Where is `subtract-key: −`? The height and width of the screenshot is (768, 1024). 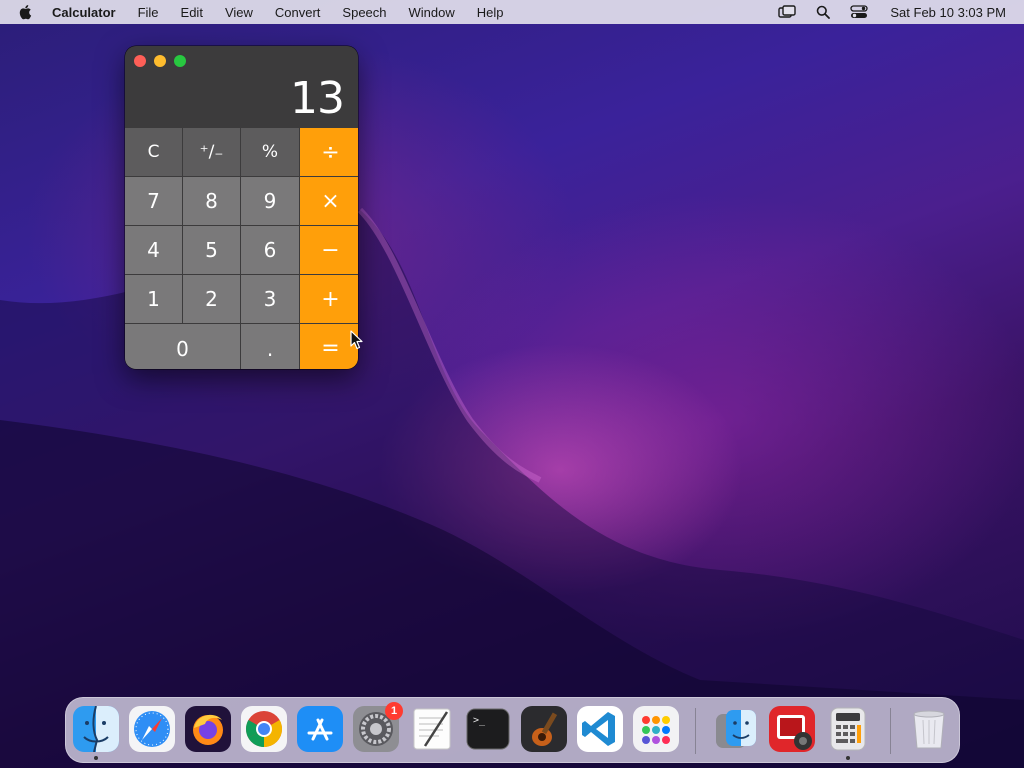
subtract-key: − is located at coordinates (329, 250).